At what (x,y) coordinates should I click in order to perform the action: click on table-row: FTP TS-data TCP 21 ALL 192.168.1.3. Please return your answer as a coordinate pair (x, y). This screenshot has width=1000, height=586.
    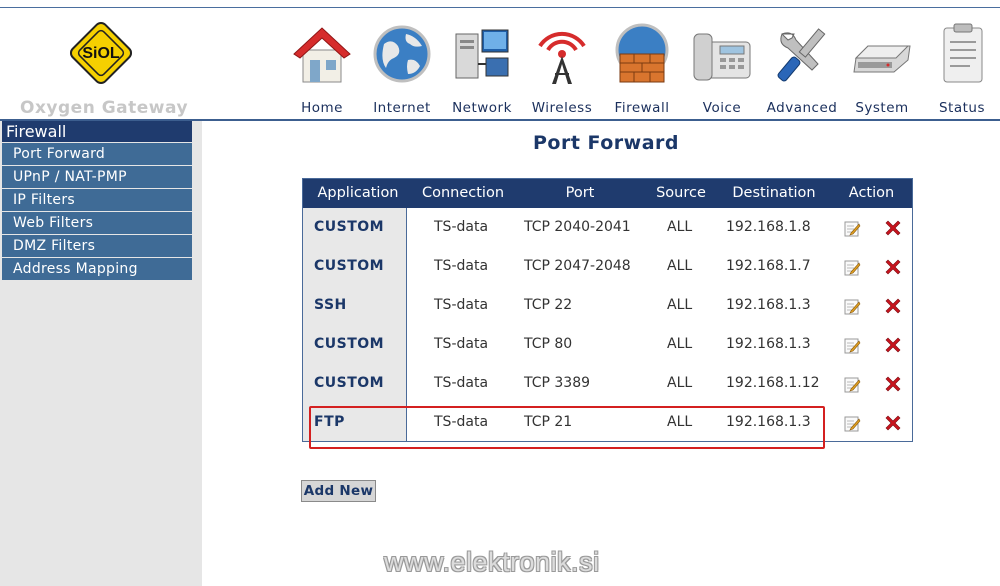
    Looking at the image, I should click on (607, 422).